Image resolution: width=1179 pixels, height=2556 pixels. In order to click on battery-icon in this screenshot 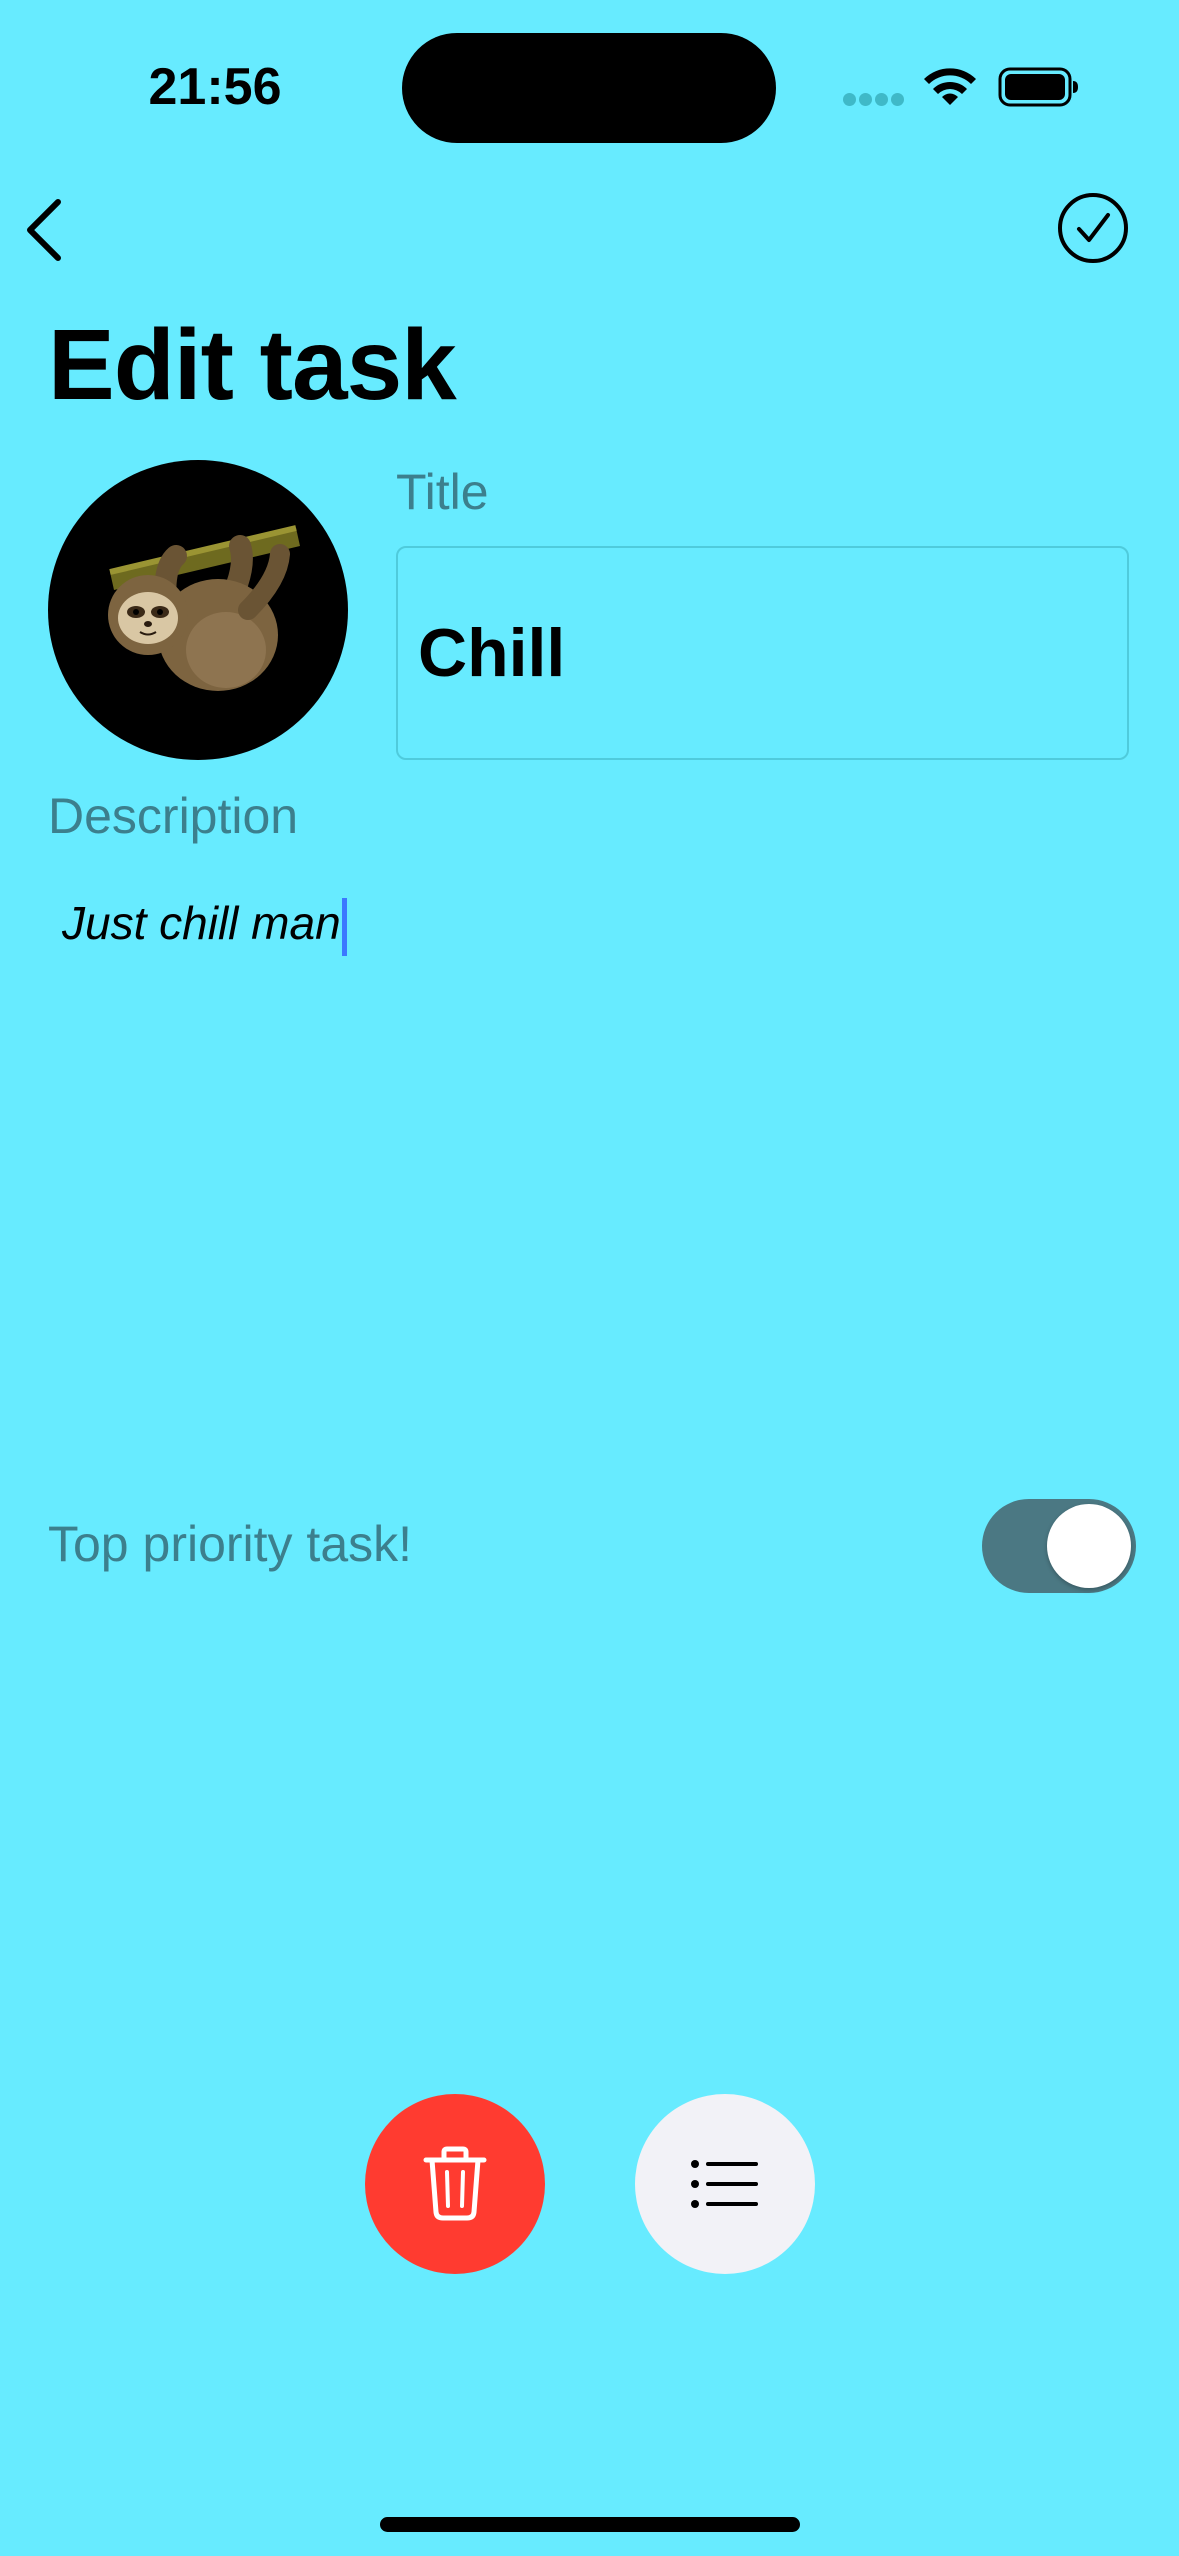, I will do `click(1038, 87)`.